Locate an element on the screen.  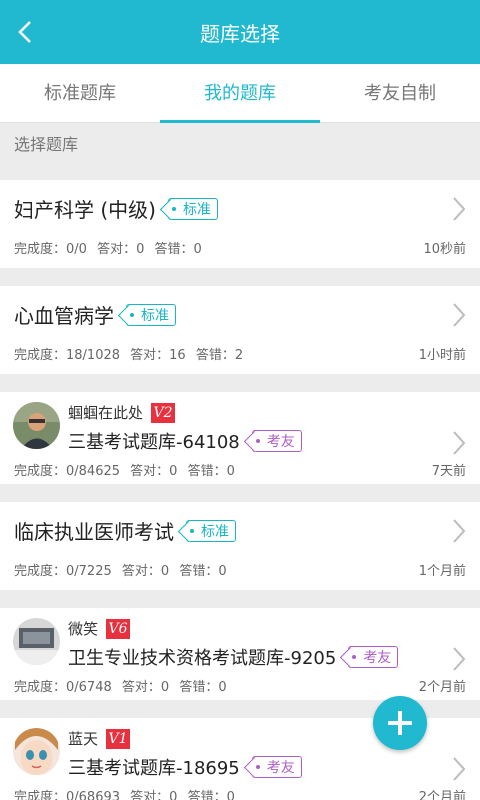
progress-text: 完成度：18/1028 is located at coordinates (67, 355).